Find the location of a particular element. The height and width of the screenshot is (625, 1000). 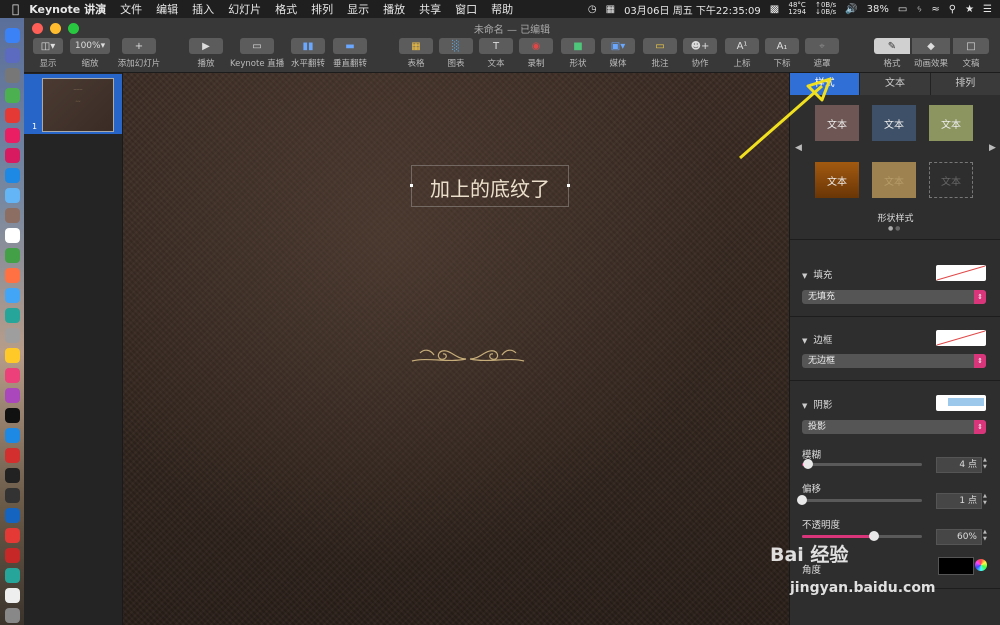

table-button: ▦ 表格 is located at coordinates (416, 53).